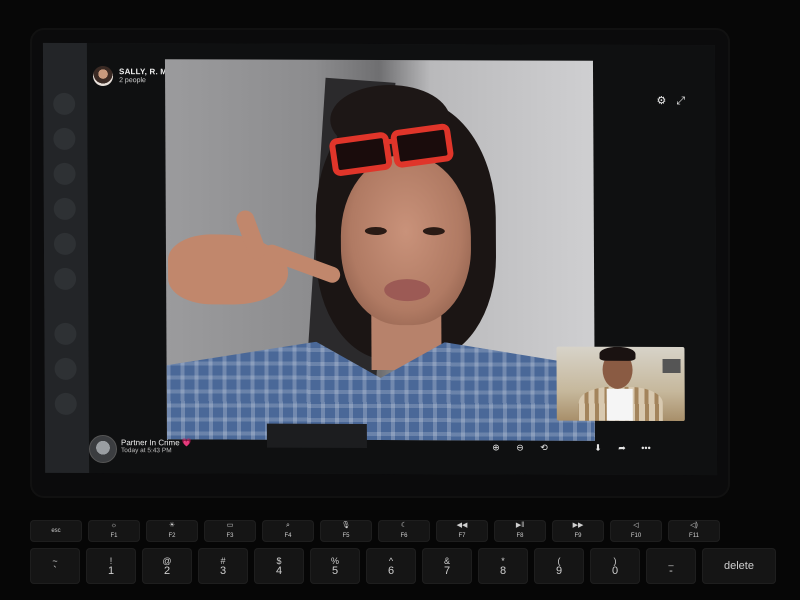 The image size is (800, 600). I want to click on key-f8: ▶‖ F8, so click(520, 531).